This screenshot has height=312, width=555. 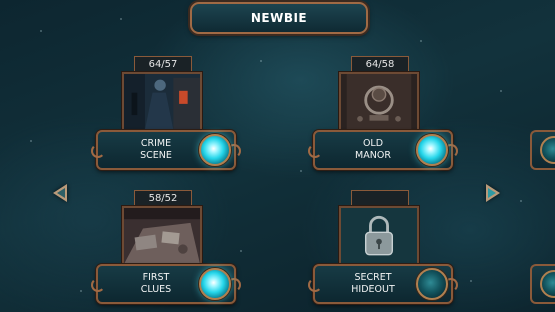 What do you see at coordinates (60, 193) in the screenshot?
I see `arrow-left-icon` at bounding box center [60, 193].